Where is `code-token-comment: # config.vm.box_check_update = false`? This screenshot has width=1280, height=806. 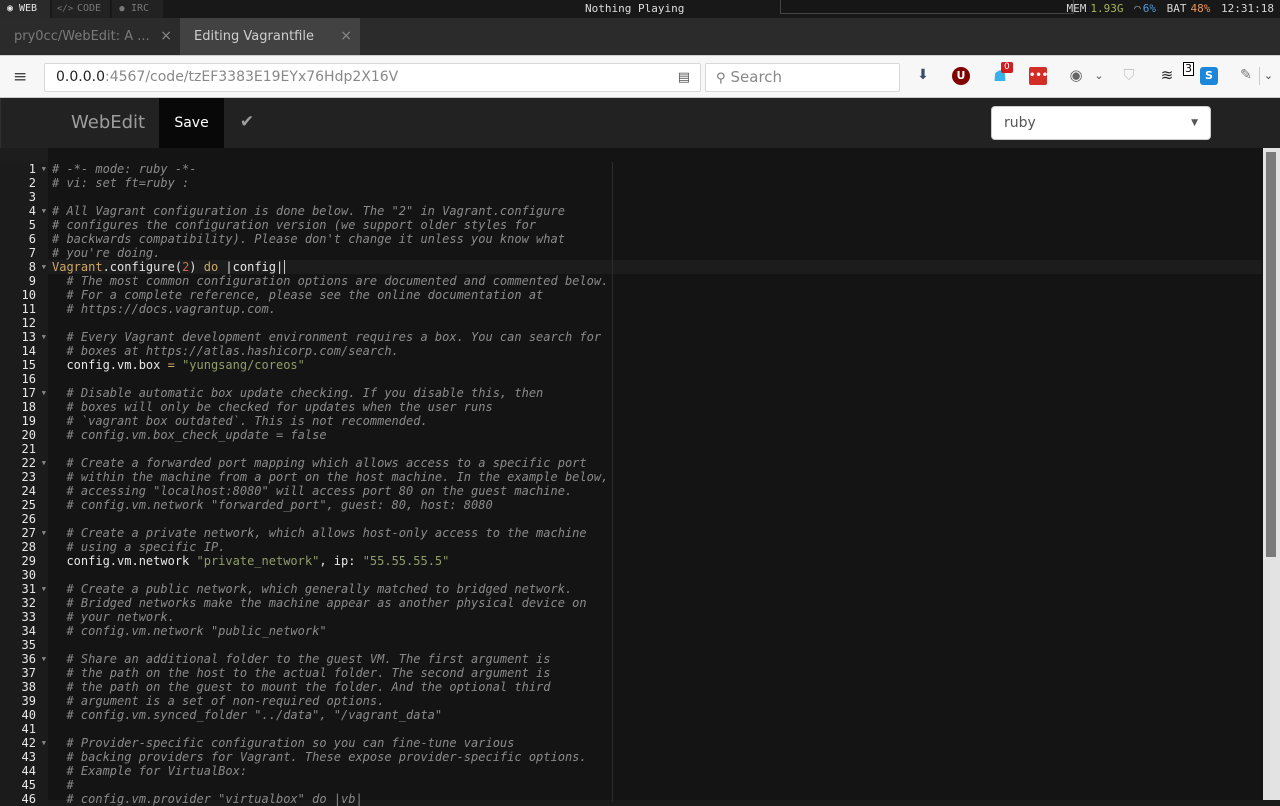
code-token-comment: # config.vm.box_check_update = false is located at coordinates (196, 435).